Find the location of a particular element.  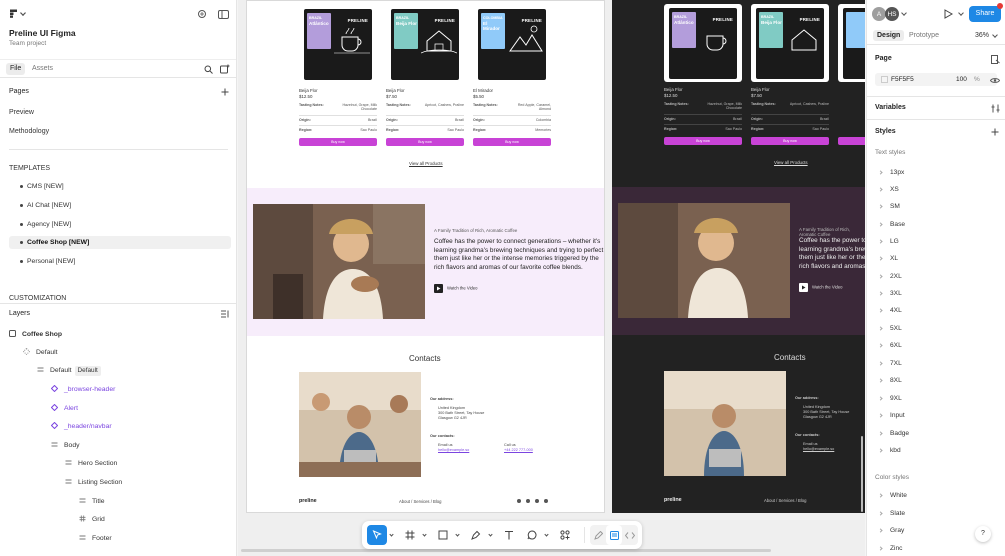

frame-tool-button is located at coordinates (410, 535).